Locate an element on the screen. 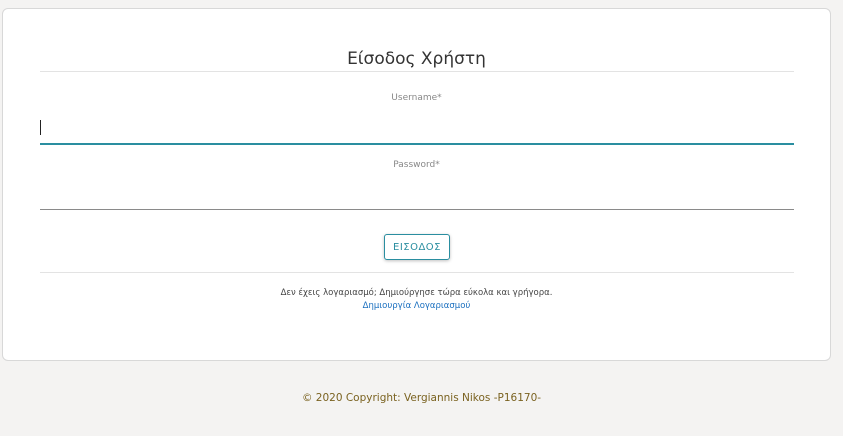 This screenshot has width=843, height=436. text-caret is located at coordinates (40, 127).